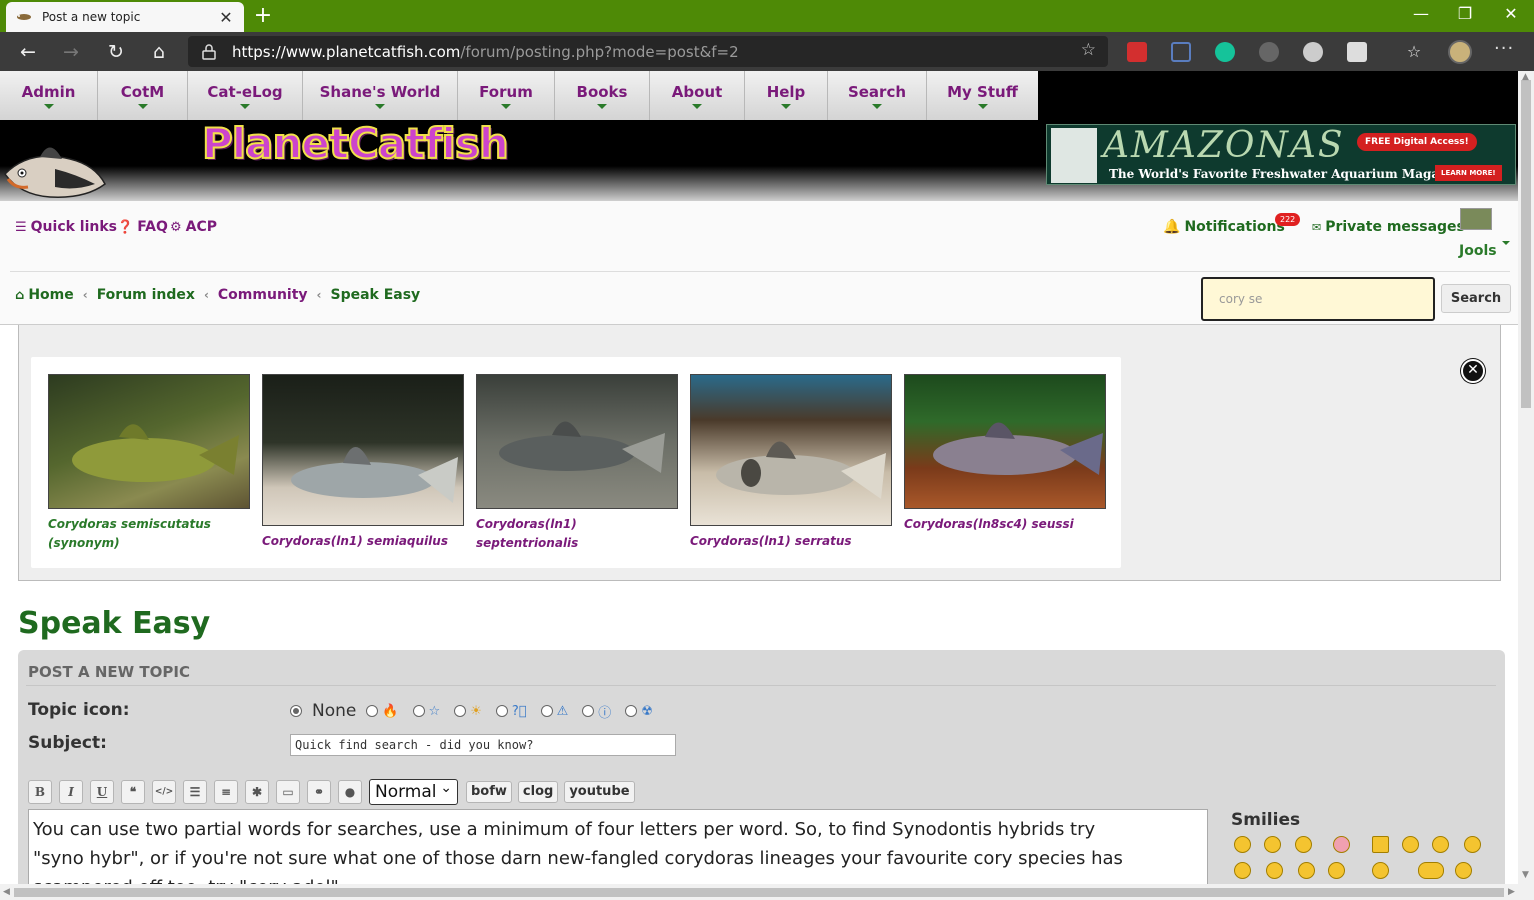  I want to click on smiley-mad-icon, so click(1341, 844).